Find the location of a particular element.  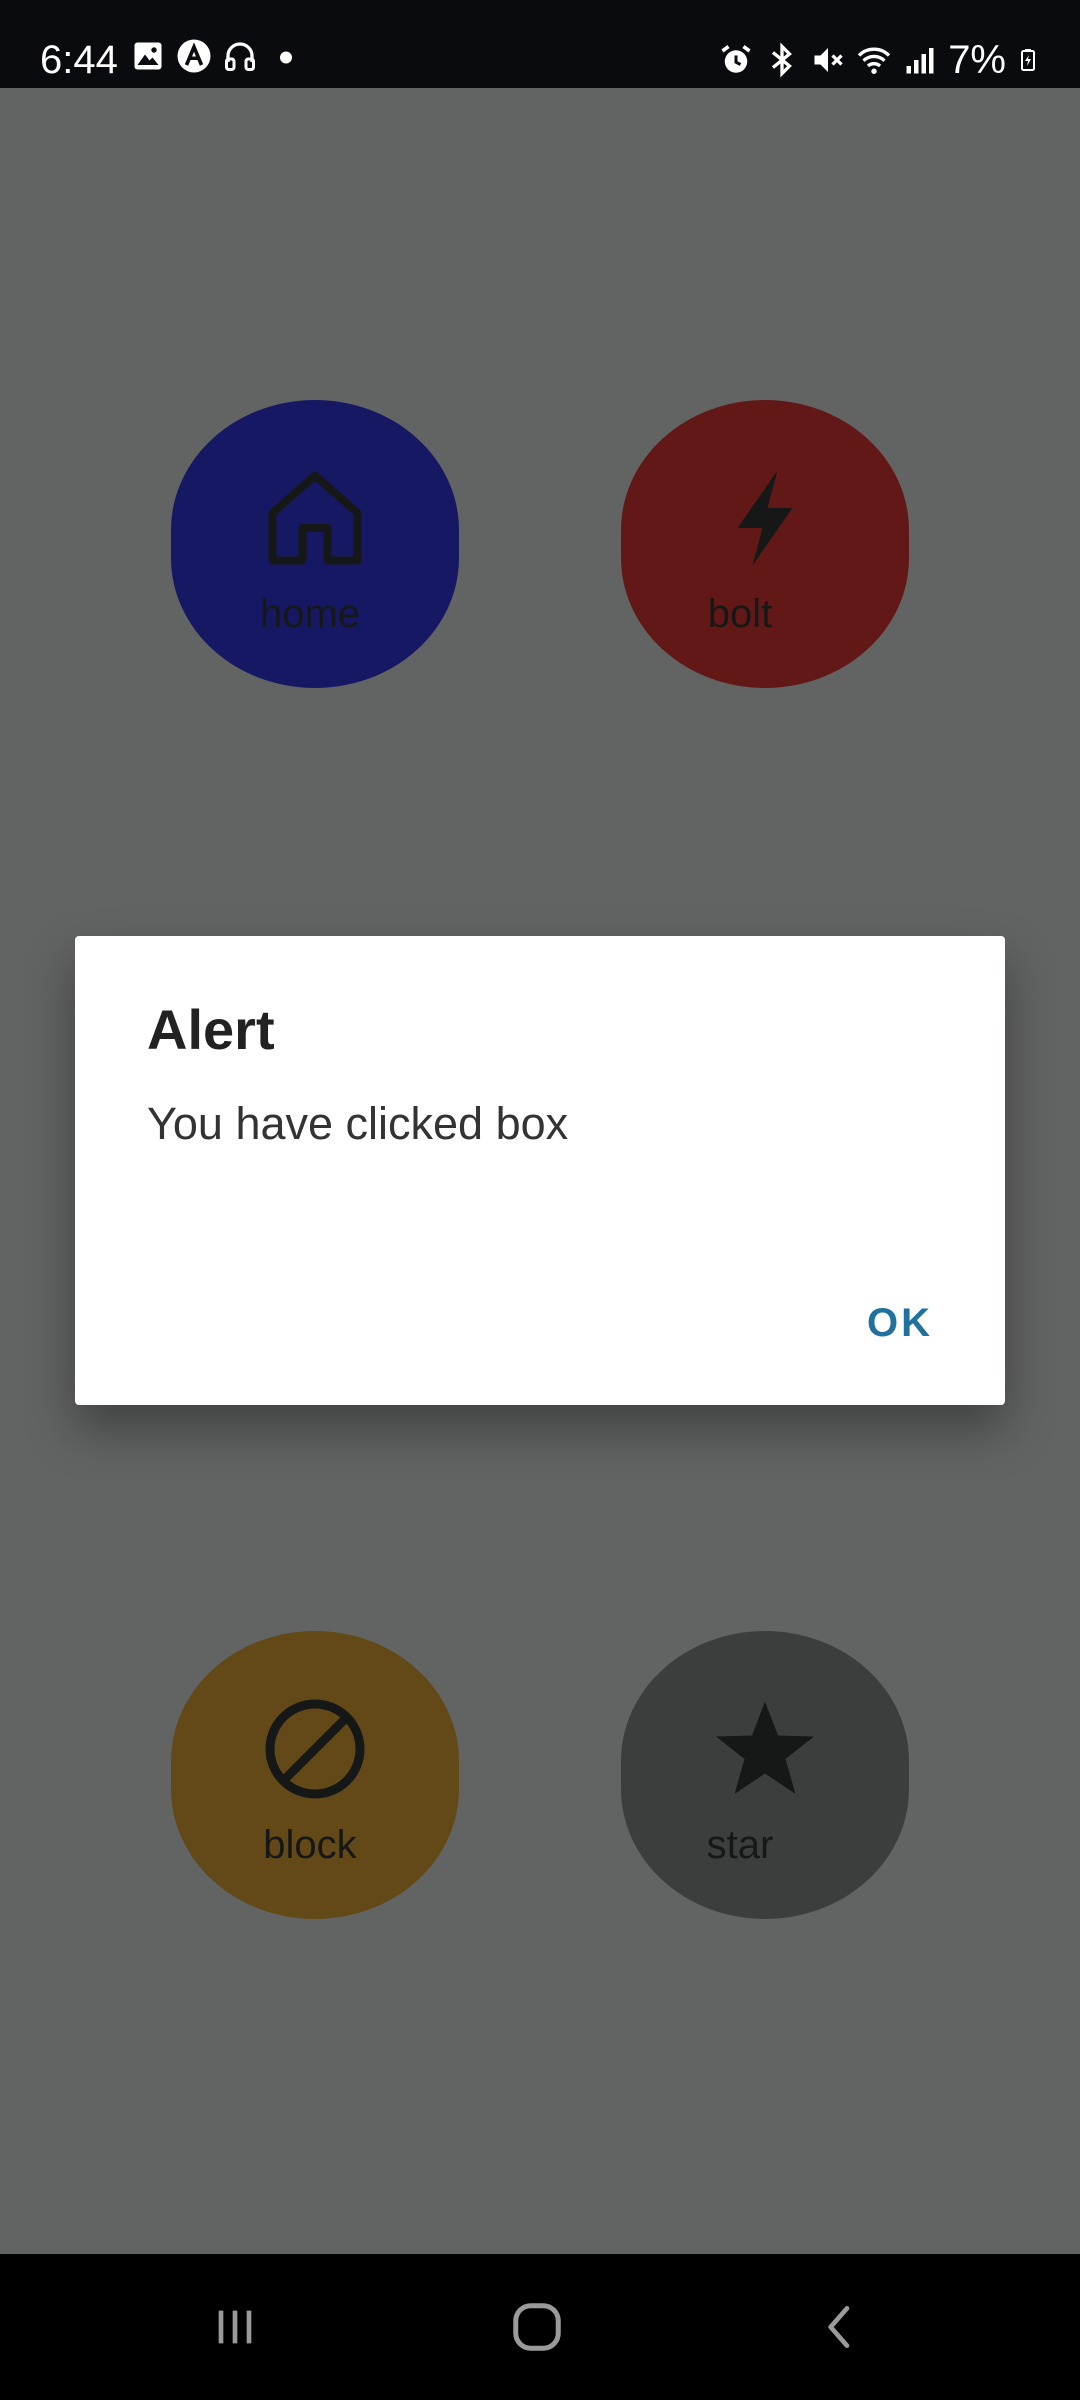

home-nav-icon is located at coordinates (537, 2327).